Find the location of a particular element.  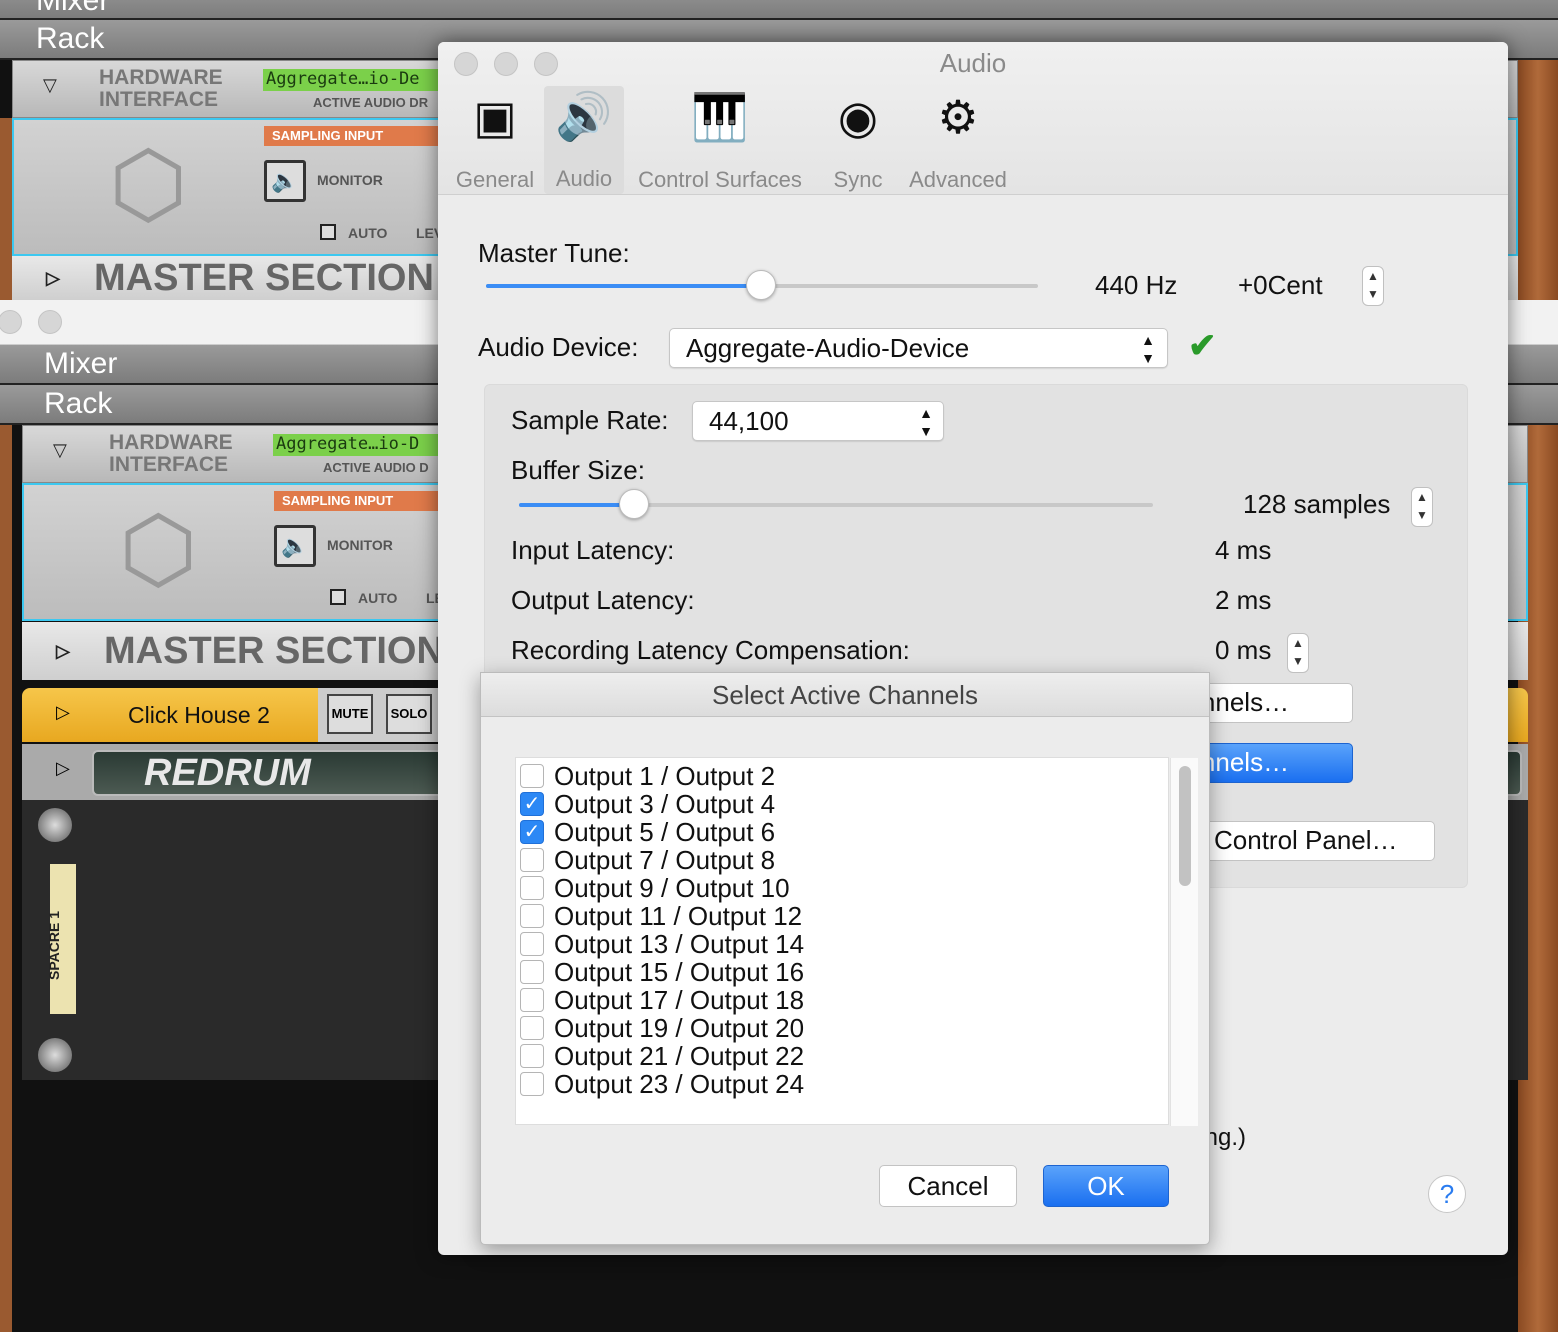

tab-label: Audio is located at coordinates (584, 178).